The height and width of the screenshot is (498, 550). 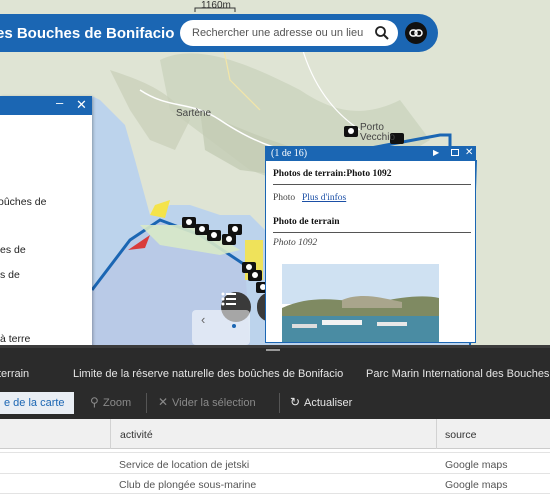 What do you see at coordinates (295, 243) in the screenshot?
I see `popup-section-value: Photo 1092` at bounding box center [295, 243].